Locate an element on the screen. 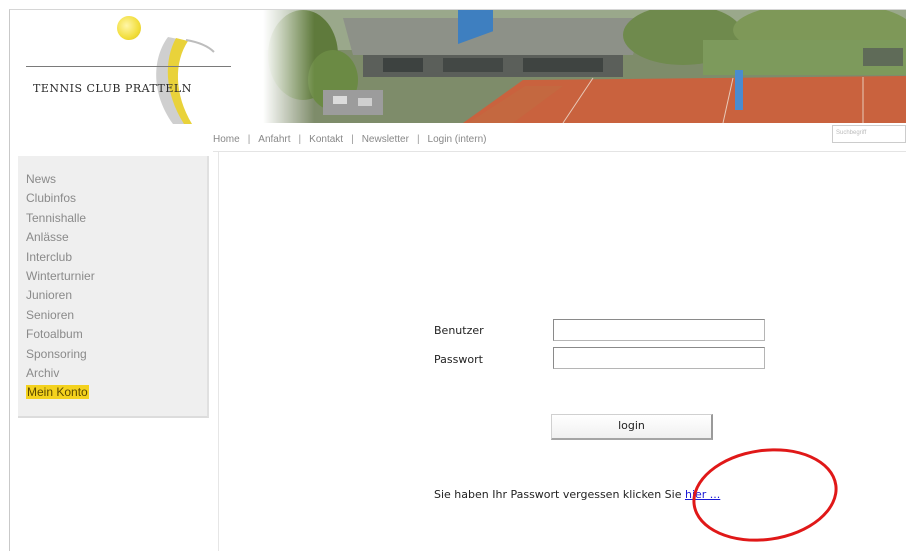 This screenshot has width=906, height=551. logo-text: TENNIS CLUB PRATTELN is located at coordinates (112, 88).